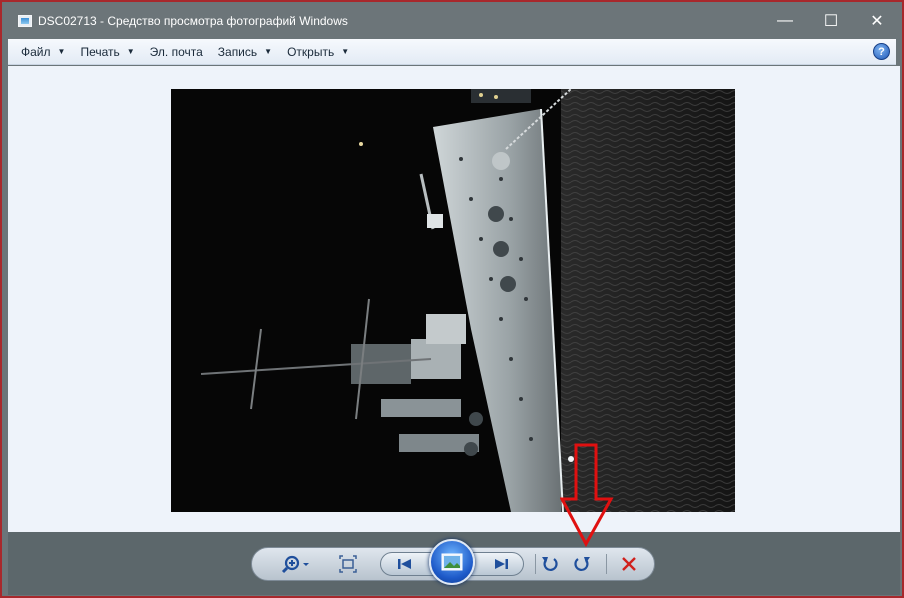 Image resolution: width=904 pixels, height=598 pixels. I want to click on close-button: ✕, so click(877, 21).